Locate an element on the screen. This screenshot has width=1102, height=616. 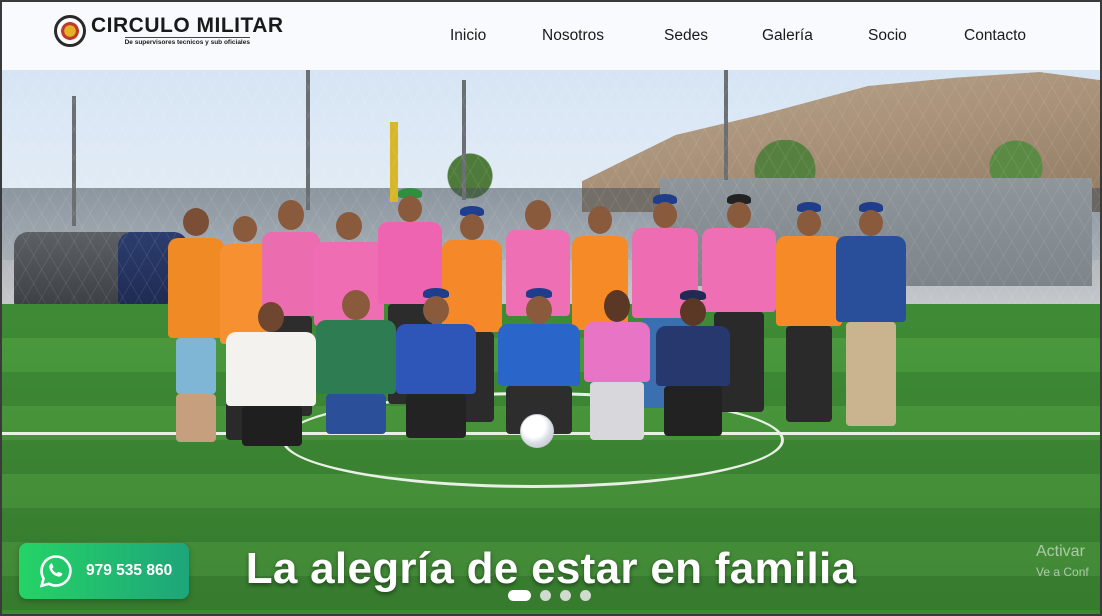
watermark-line-2: Ve a Conf is located at coordinates (1062, 572).